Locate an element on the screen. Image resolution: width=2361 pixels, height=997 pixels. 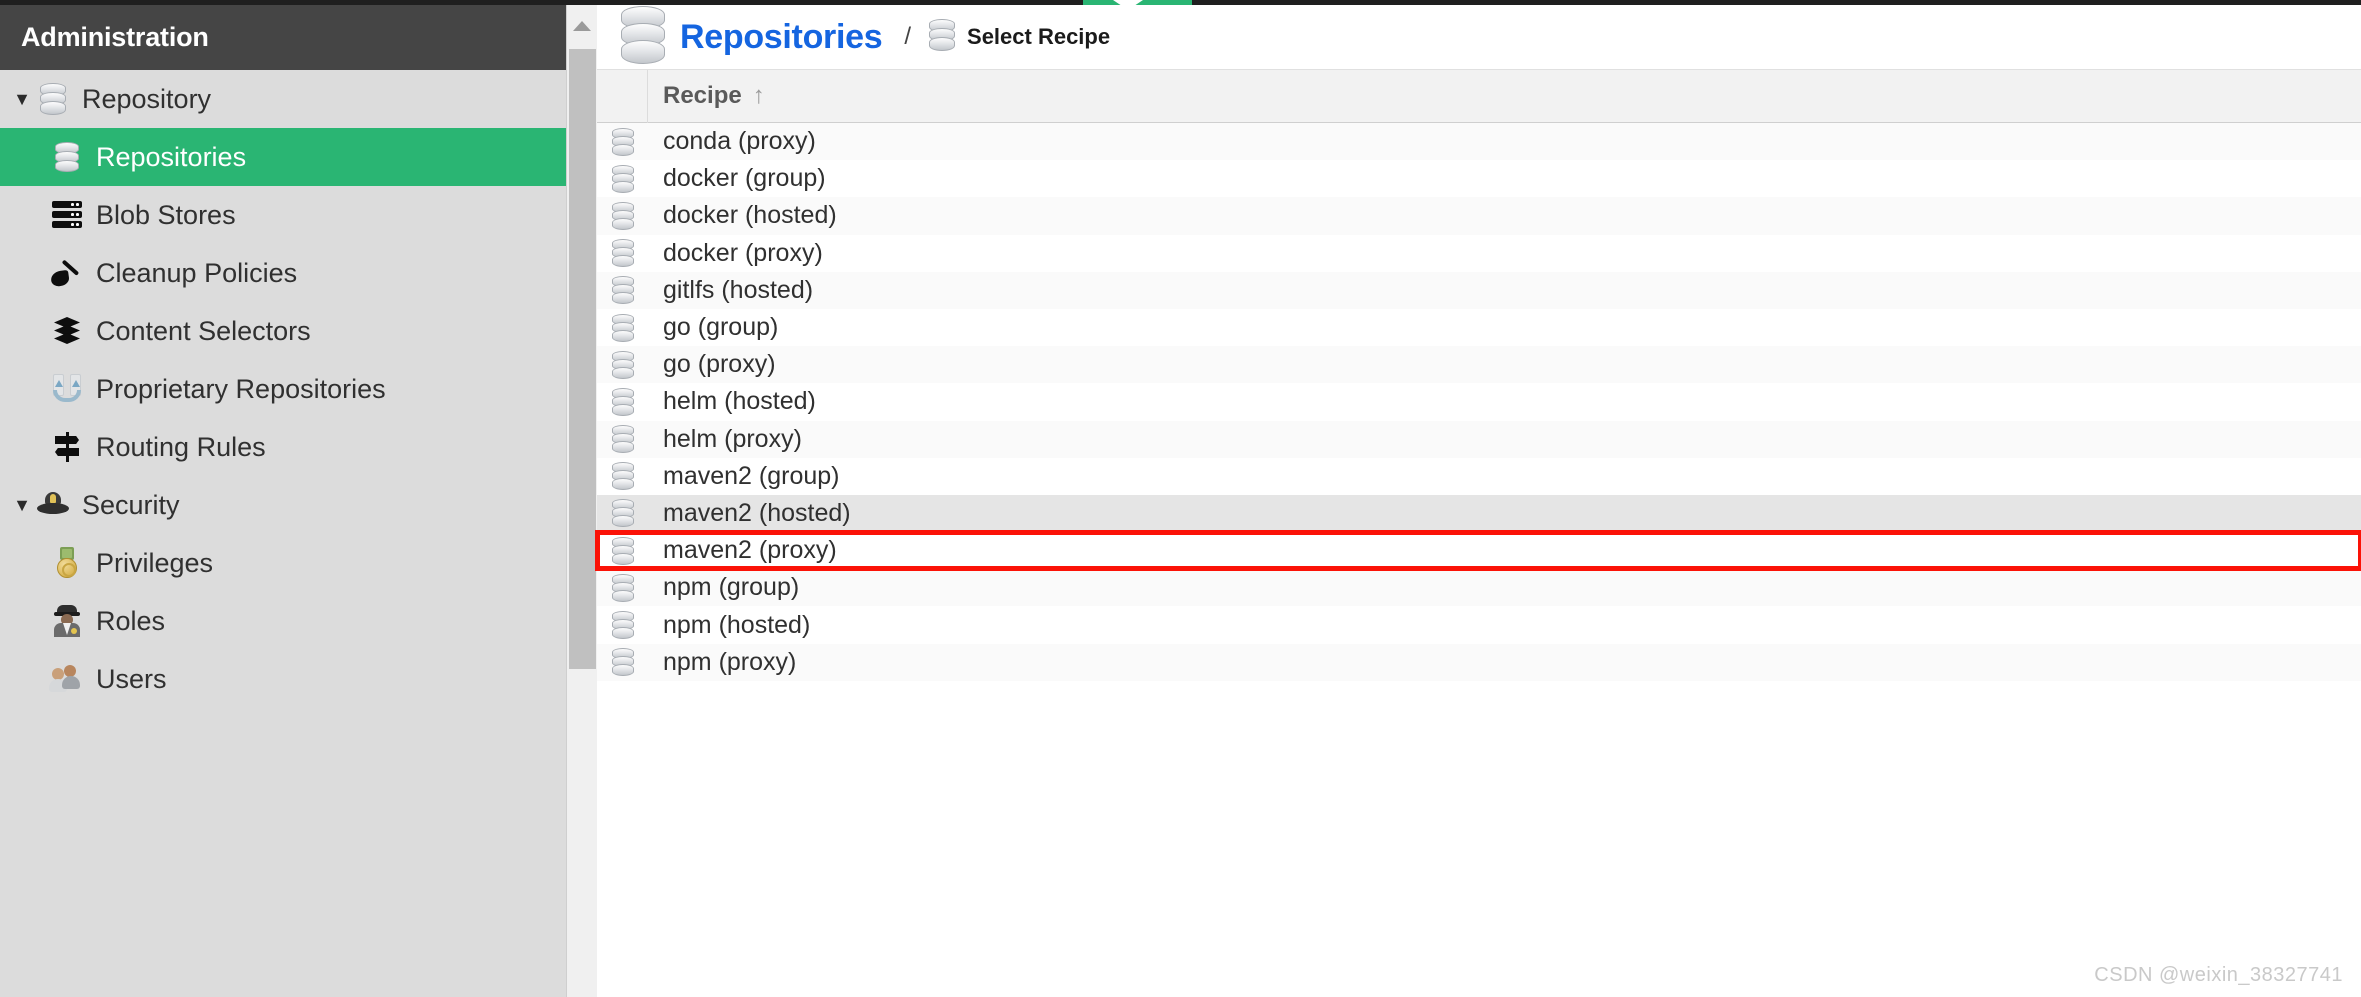
recipe-label: npm (hosted) is located at coordinates (737, 624).